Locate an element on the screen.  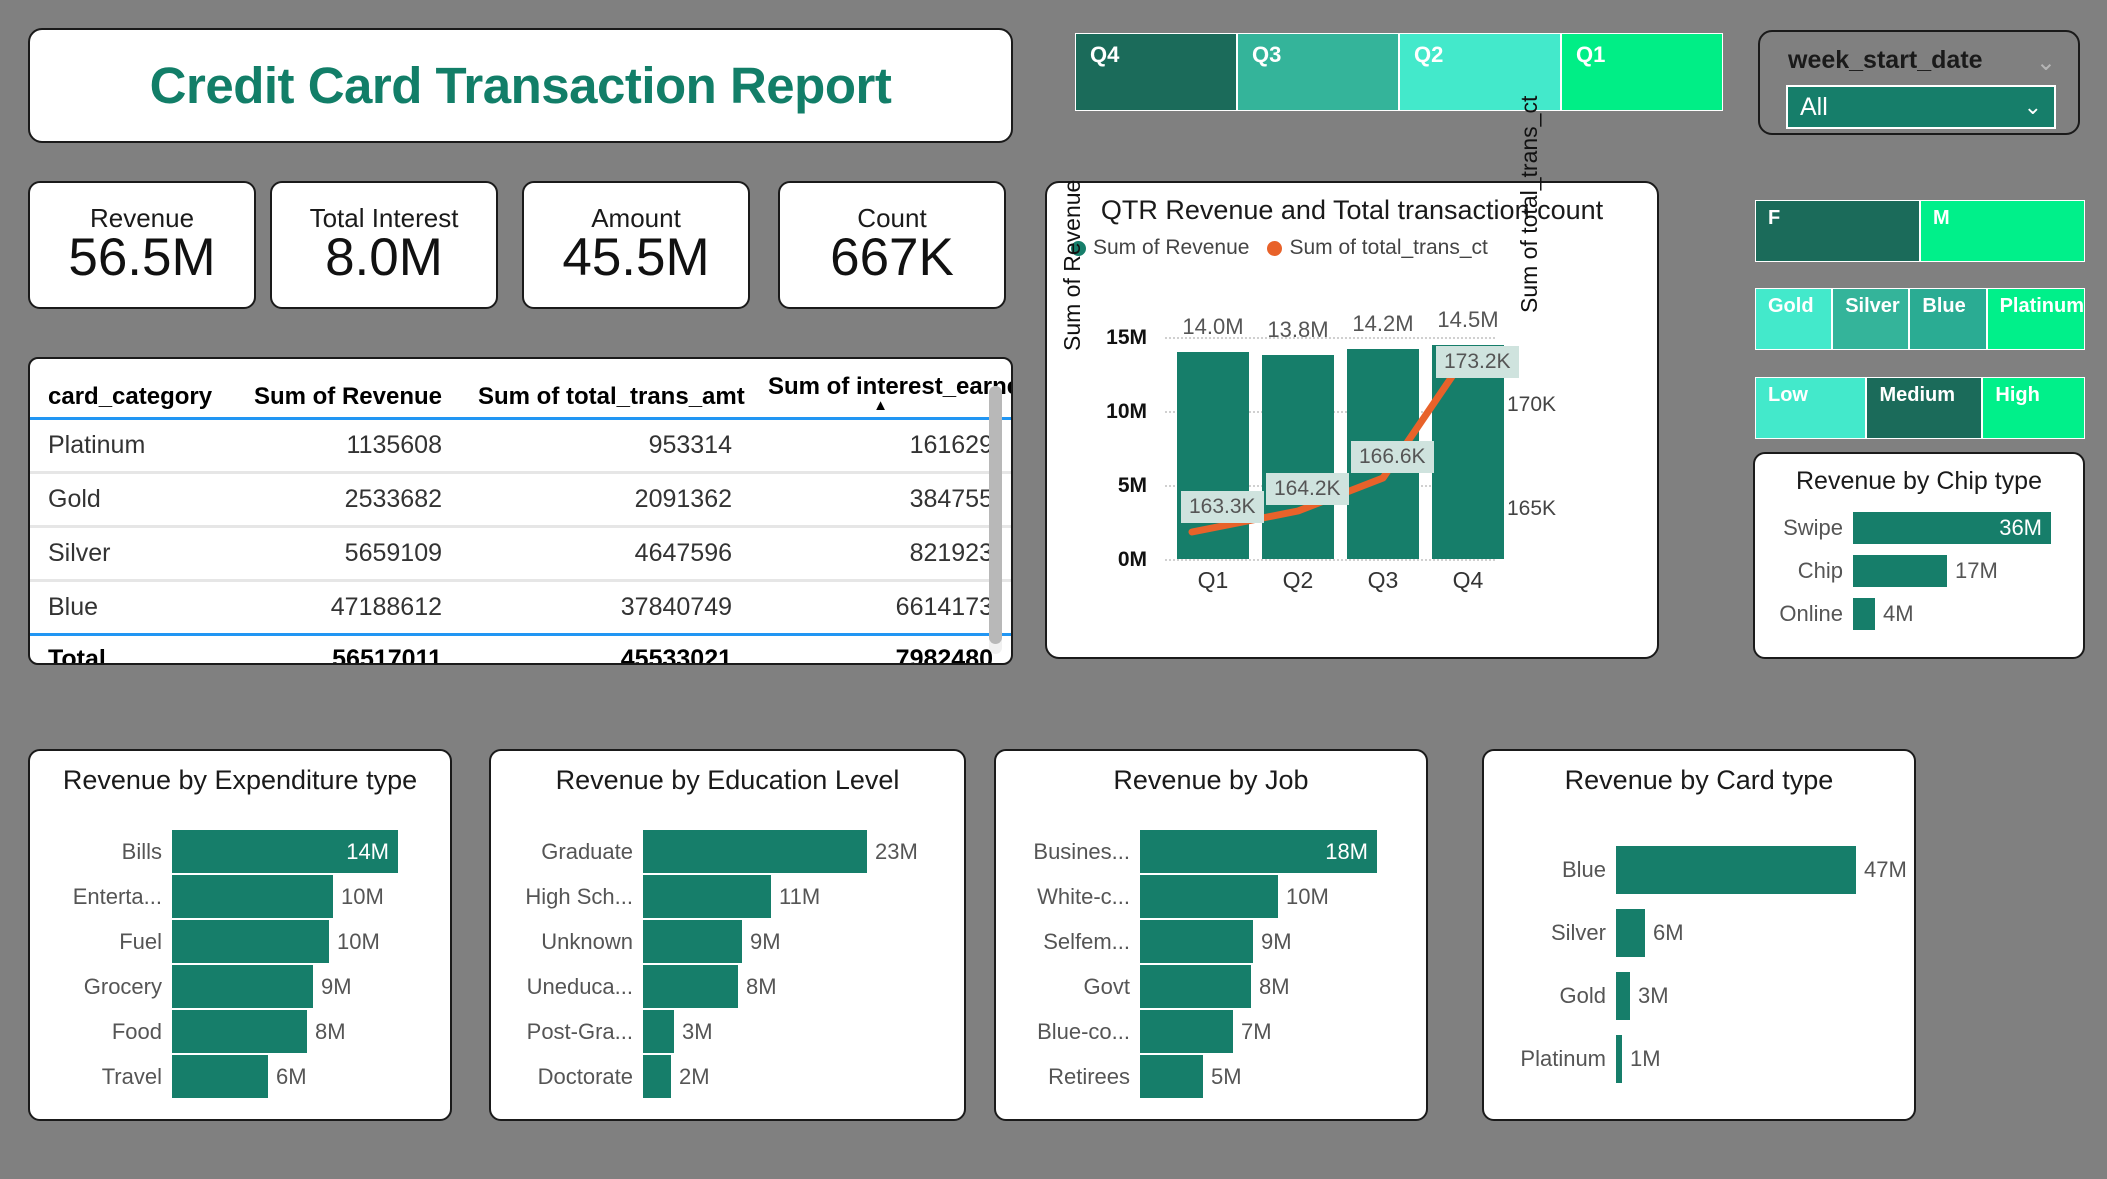
table-row: Silver 5659109 4647596 821923 is located at coordinates (520, 554).